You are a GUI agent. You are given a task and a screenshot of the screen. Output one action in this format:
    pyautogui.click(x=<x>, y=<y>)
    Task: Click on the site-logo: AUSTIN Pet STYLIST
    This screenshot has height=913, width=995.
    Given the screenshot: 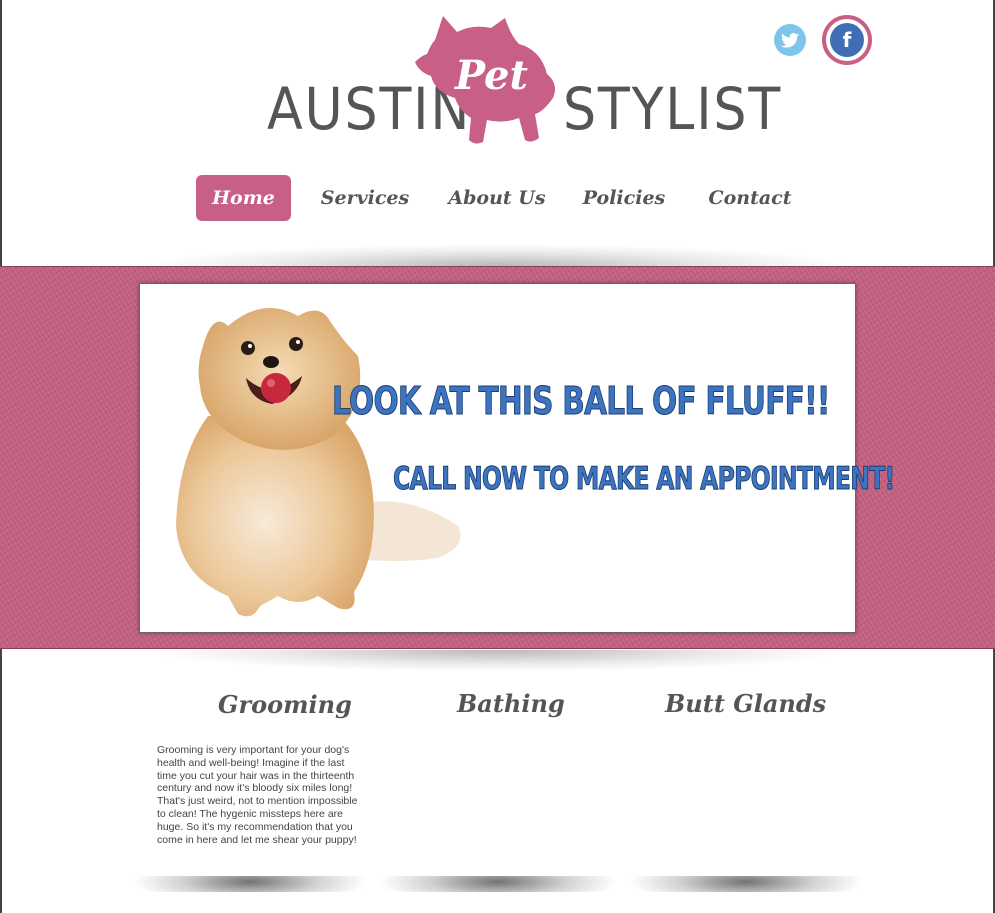 What is the action you would take?
    pyautogui.click(x=522, y=81)
    